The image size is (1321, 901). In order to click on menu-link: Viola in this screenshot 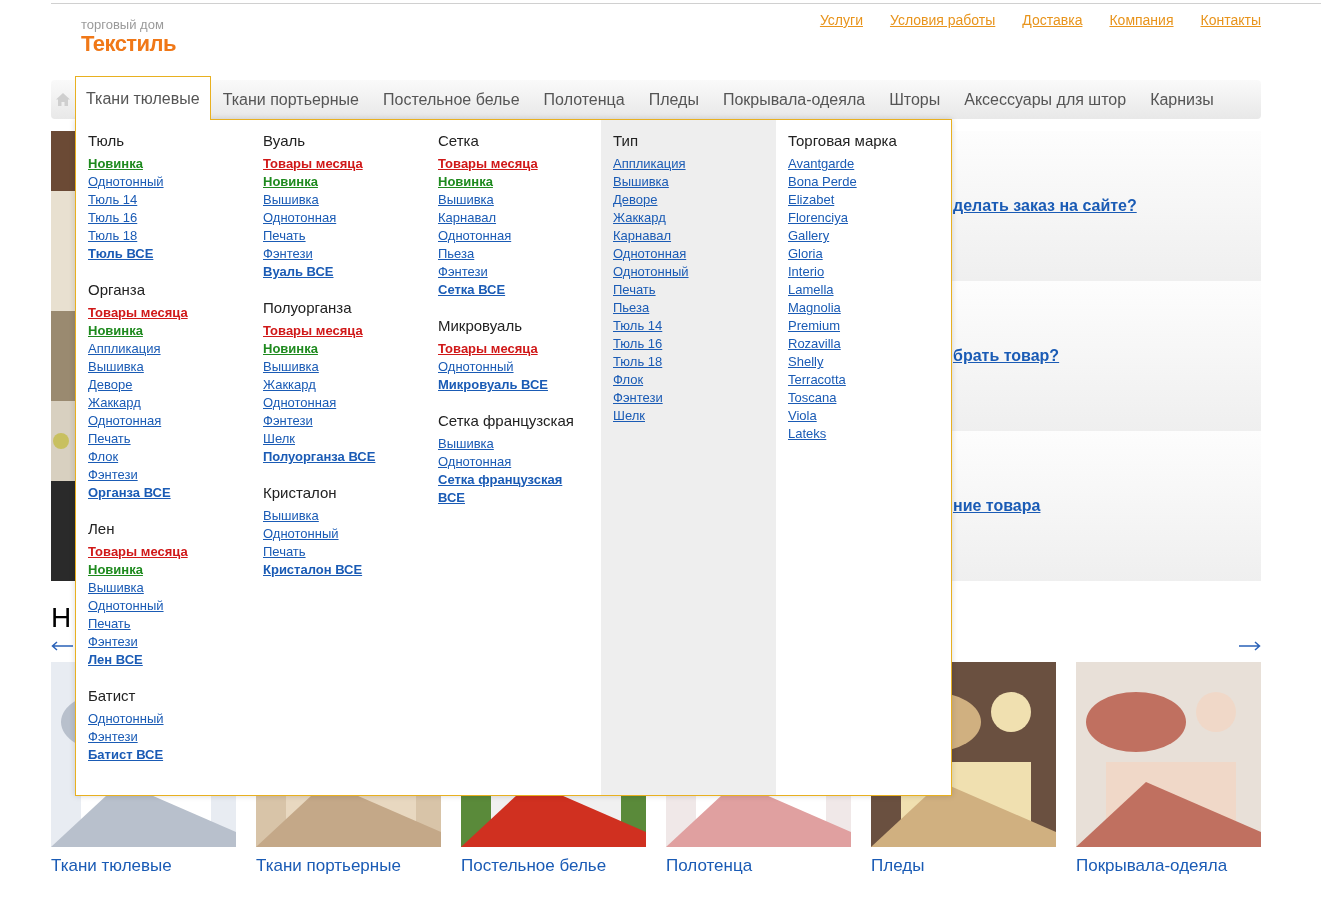, I will do `click(802, 416)`.